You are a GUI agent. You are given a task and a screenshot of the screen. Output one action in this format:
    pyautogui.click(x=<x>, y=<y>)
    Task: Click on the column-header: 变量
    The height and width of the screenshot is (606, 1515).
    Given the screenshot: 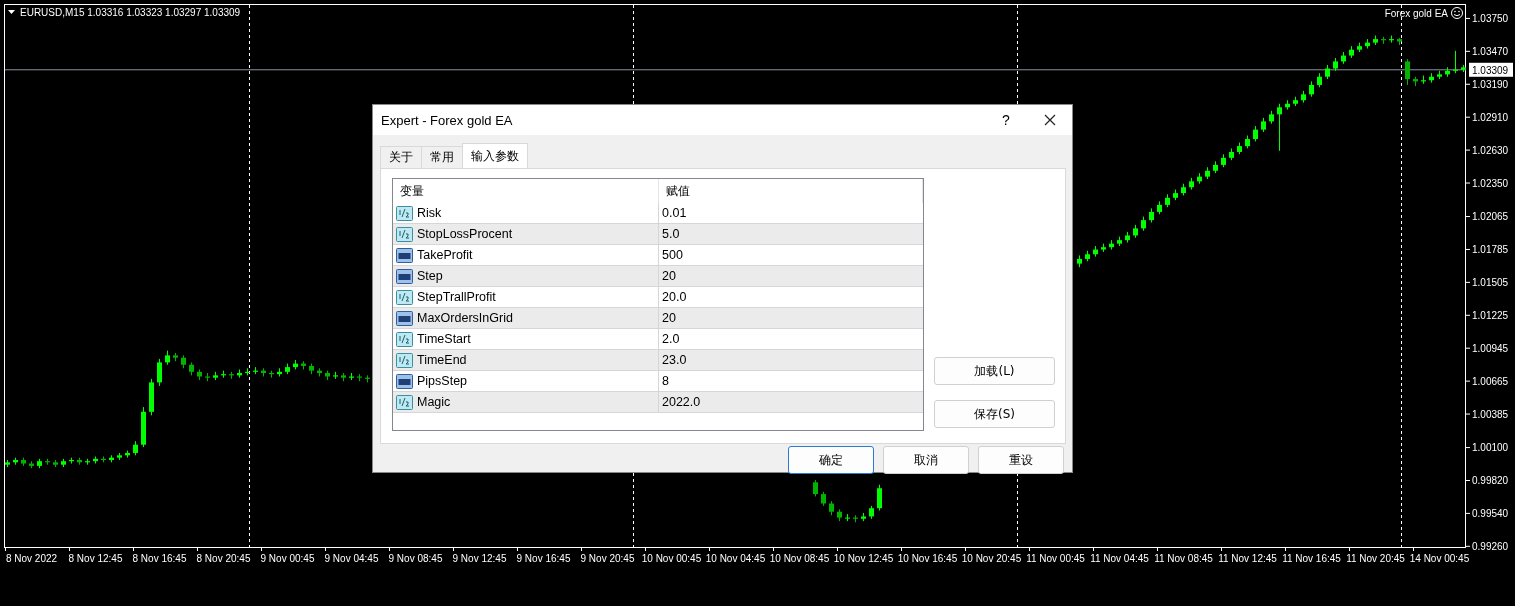 What is the action you would take?
    pyautogui.click(x=526, y=191)
    